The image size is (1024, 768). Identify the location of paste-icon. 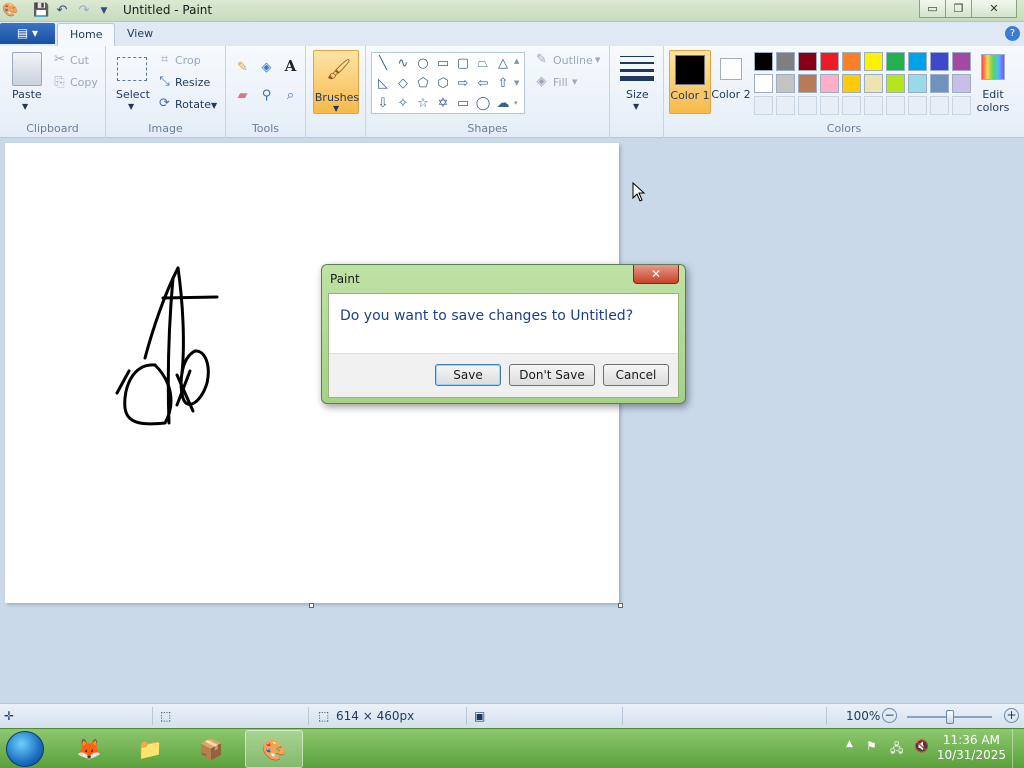
(27, 69).